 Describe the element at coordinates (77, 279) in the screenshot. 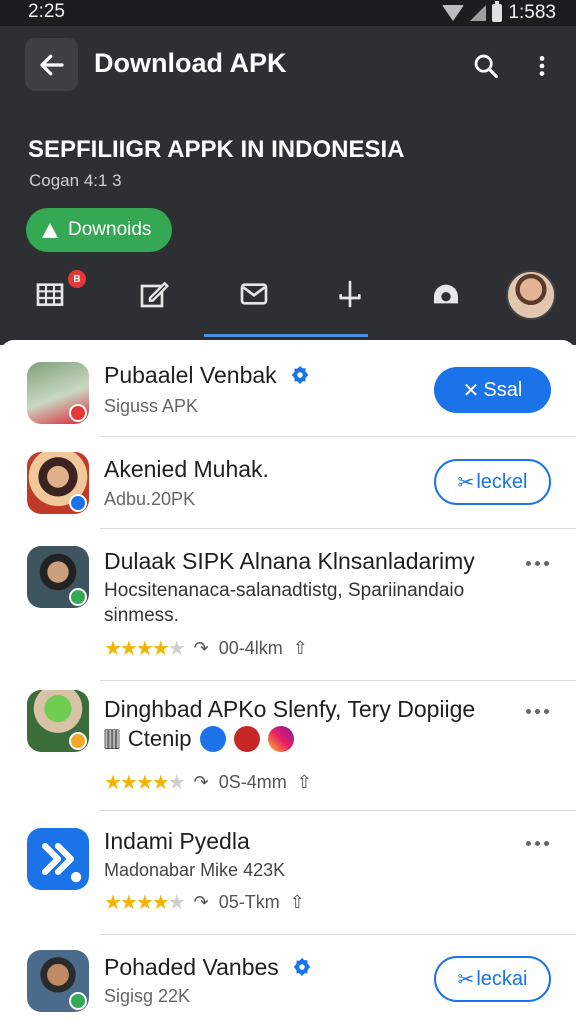

I see `notification-badge: B` at that location.